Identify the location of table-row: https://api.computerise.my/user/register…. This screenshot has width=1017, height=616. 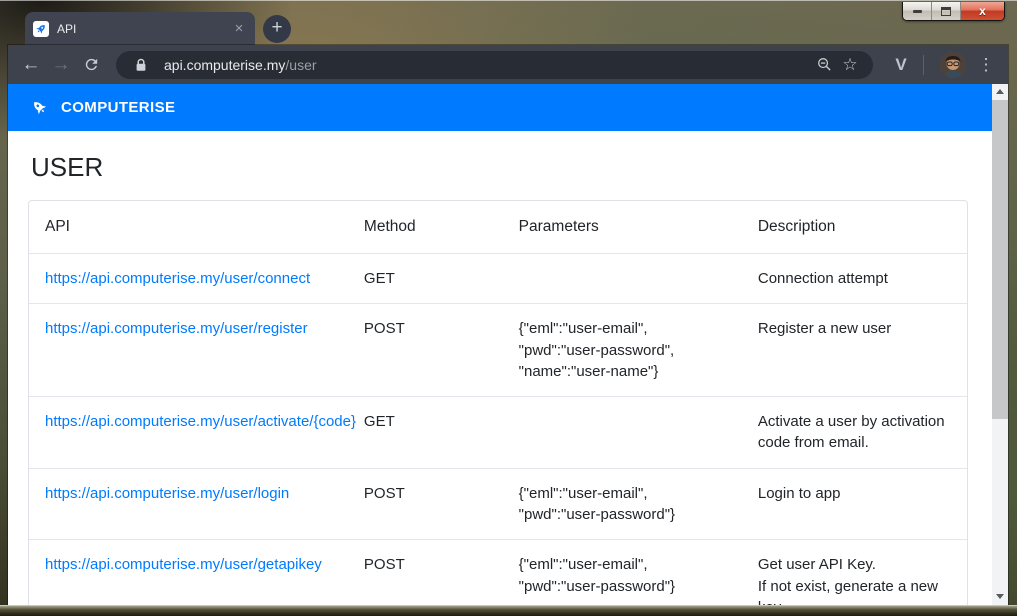
(498, 350).